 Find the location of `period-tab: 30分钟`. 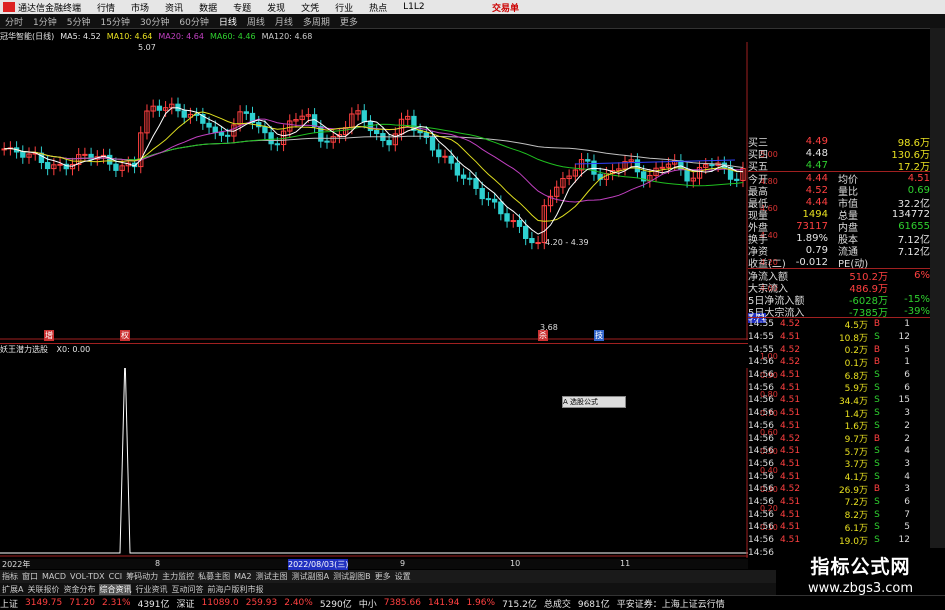

period-tab: 30分钟 is located at coordinates (154, 21).